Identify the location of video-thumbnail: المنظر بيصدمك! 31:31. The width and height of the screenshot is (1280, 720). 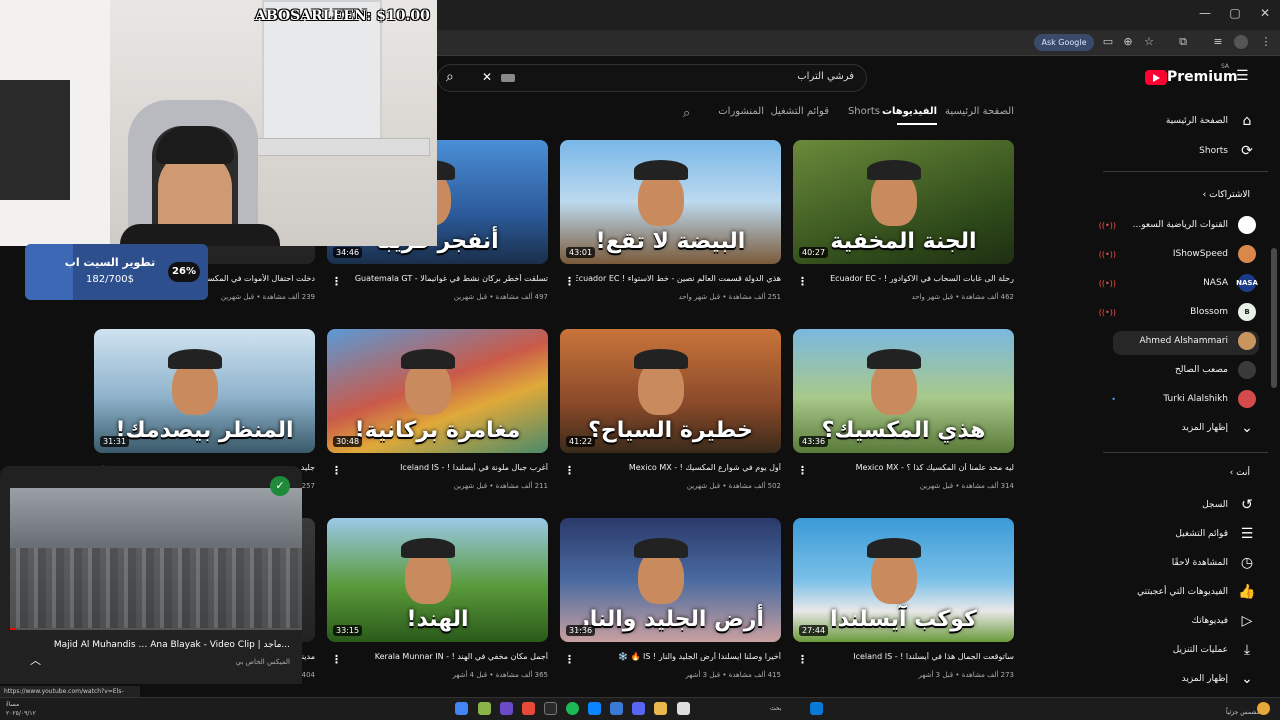
(204, 391).